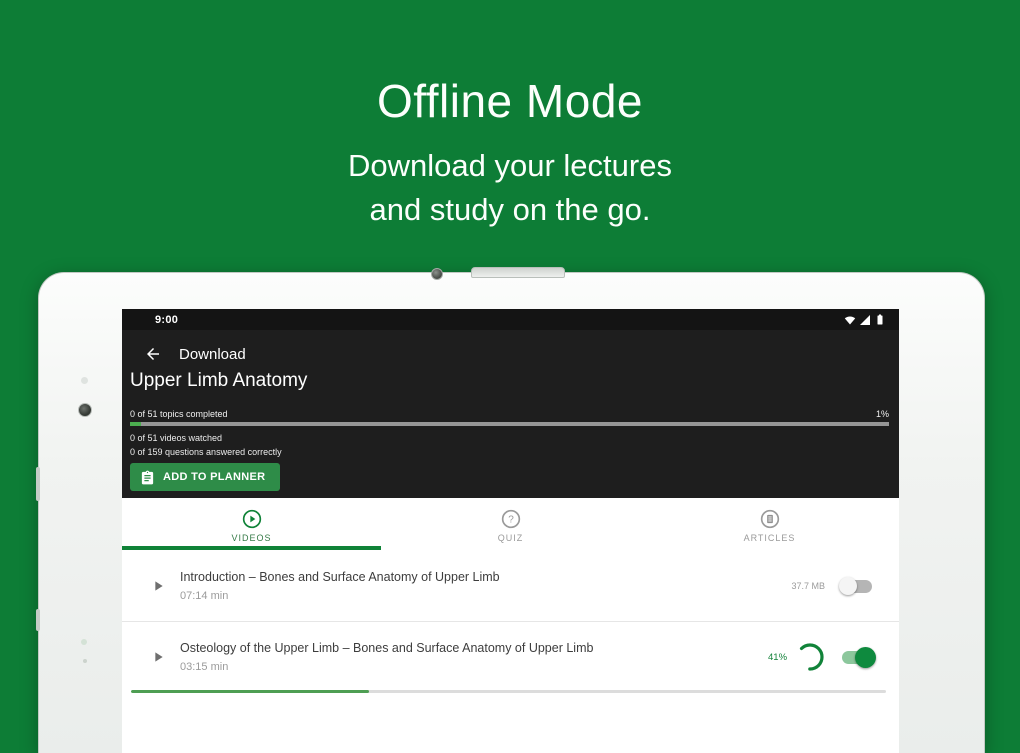  What do you see at coordinates (778, 657) in the screenshot?
I see `download-percent-label: 41%` at bounding box center [778, 657].